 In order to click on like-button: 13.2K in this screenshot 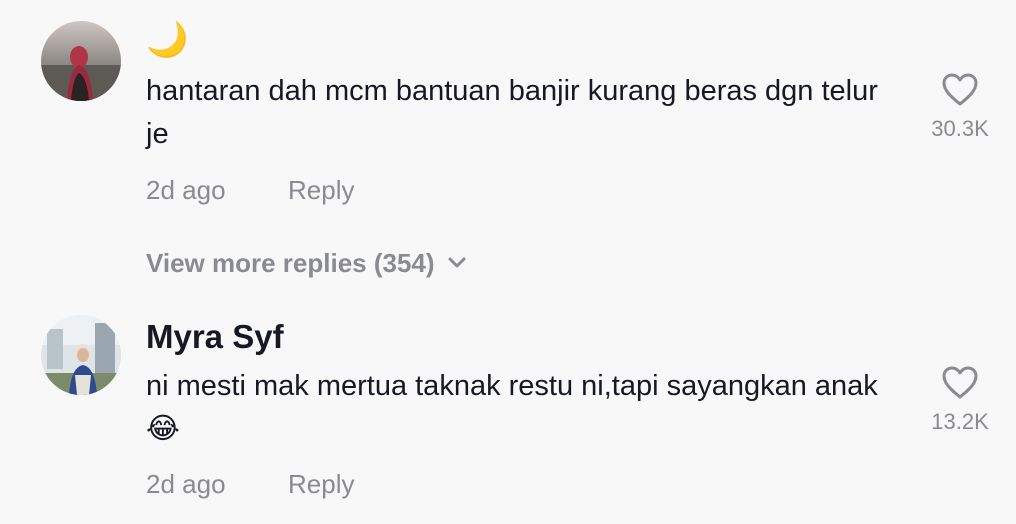, I will do `click(960, 401)`.